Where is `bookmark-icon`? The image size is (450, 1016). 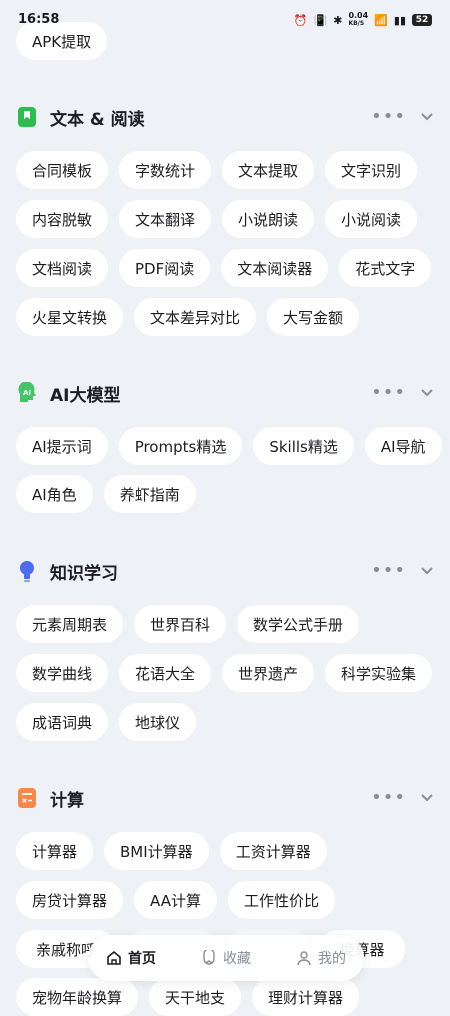 bookmark-icon is located at coordinates (27, 117).